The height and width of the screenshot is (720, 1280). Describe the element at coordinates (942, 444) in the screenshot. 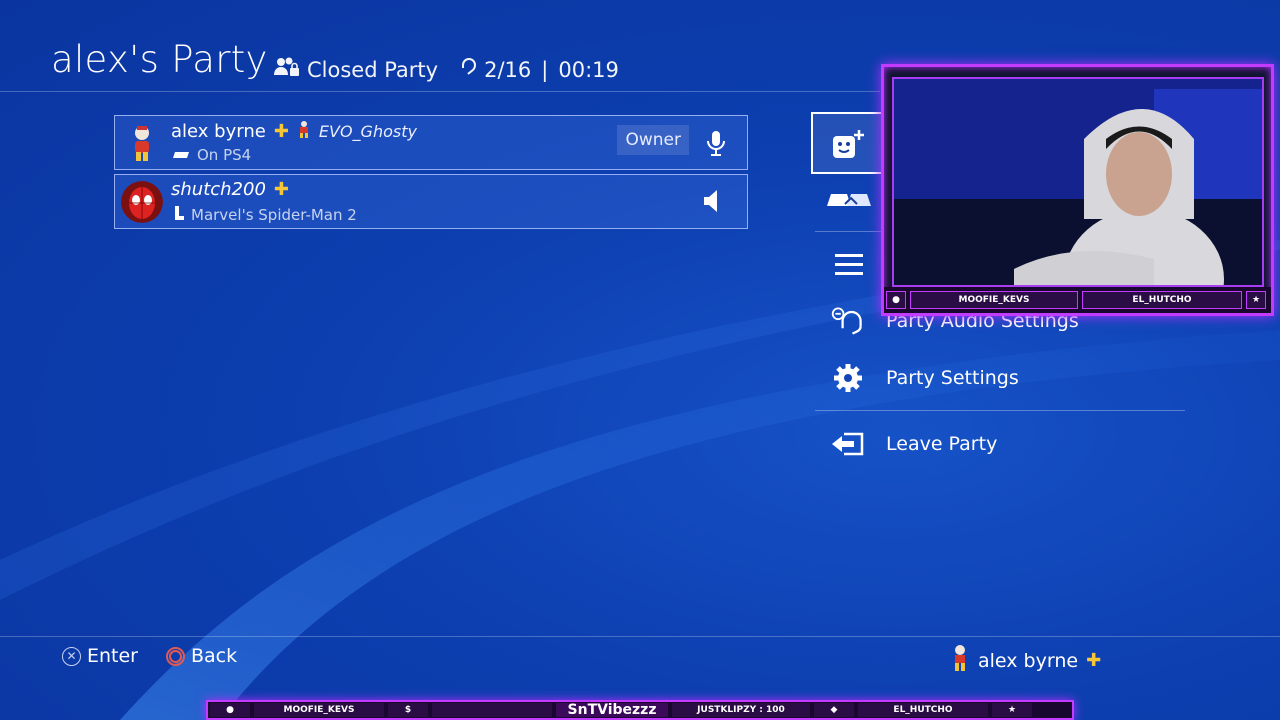

I see `menu-label: Leave Party` at that location.